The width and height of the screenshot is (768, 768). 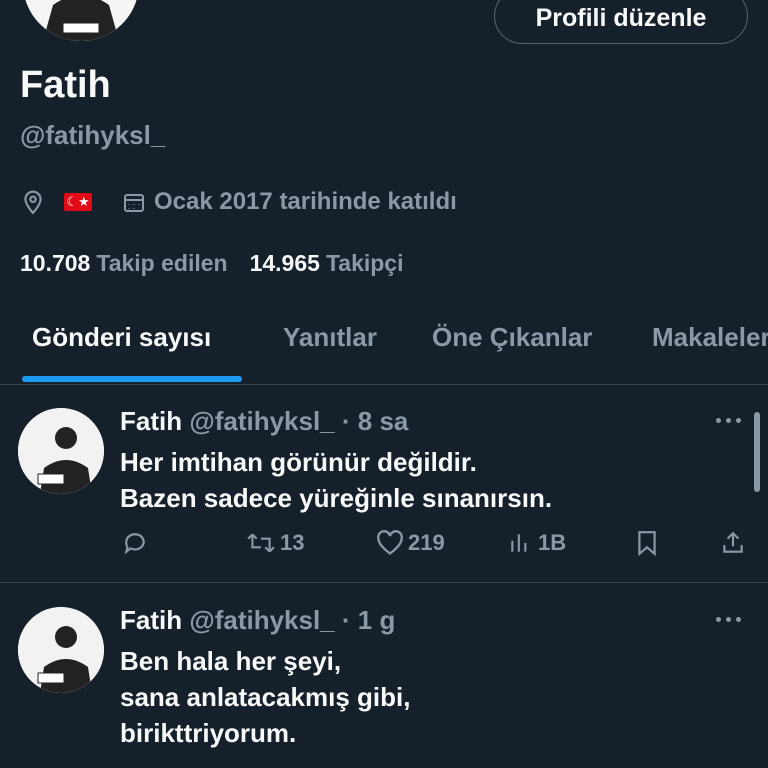 I want to click on tweet-line: Her imtihan görünür değildir., so click(x=298, y=462).